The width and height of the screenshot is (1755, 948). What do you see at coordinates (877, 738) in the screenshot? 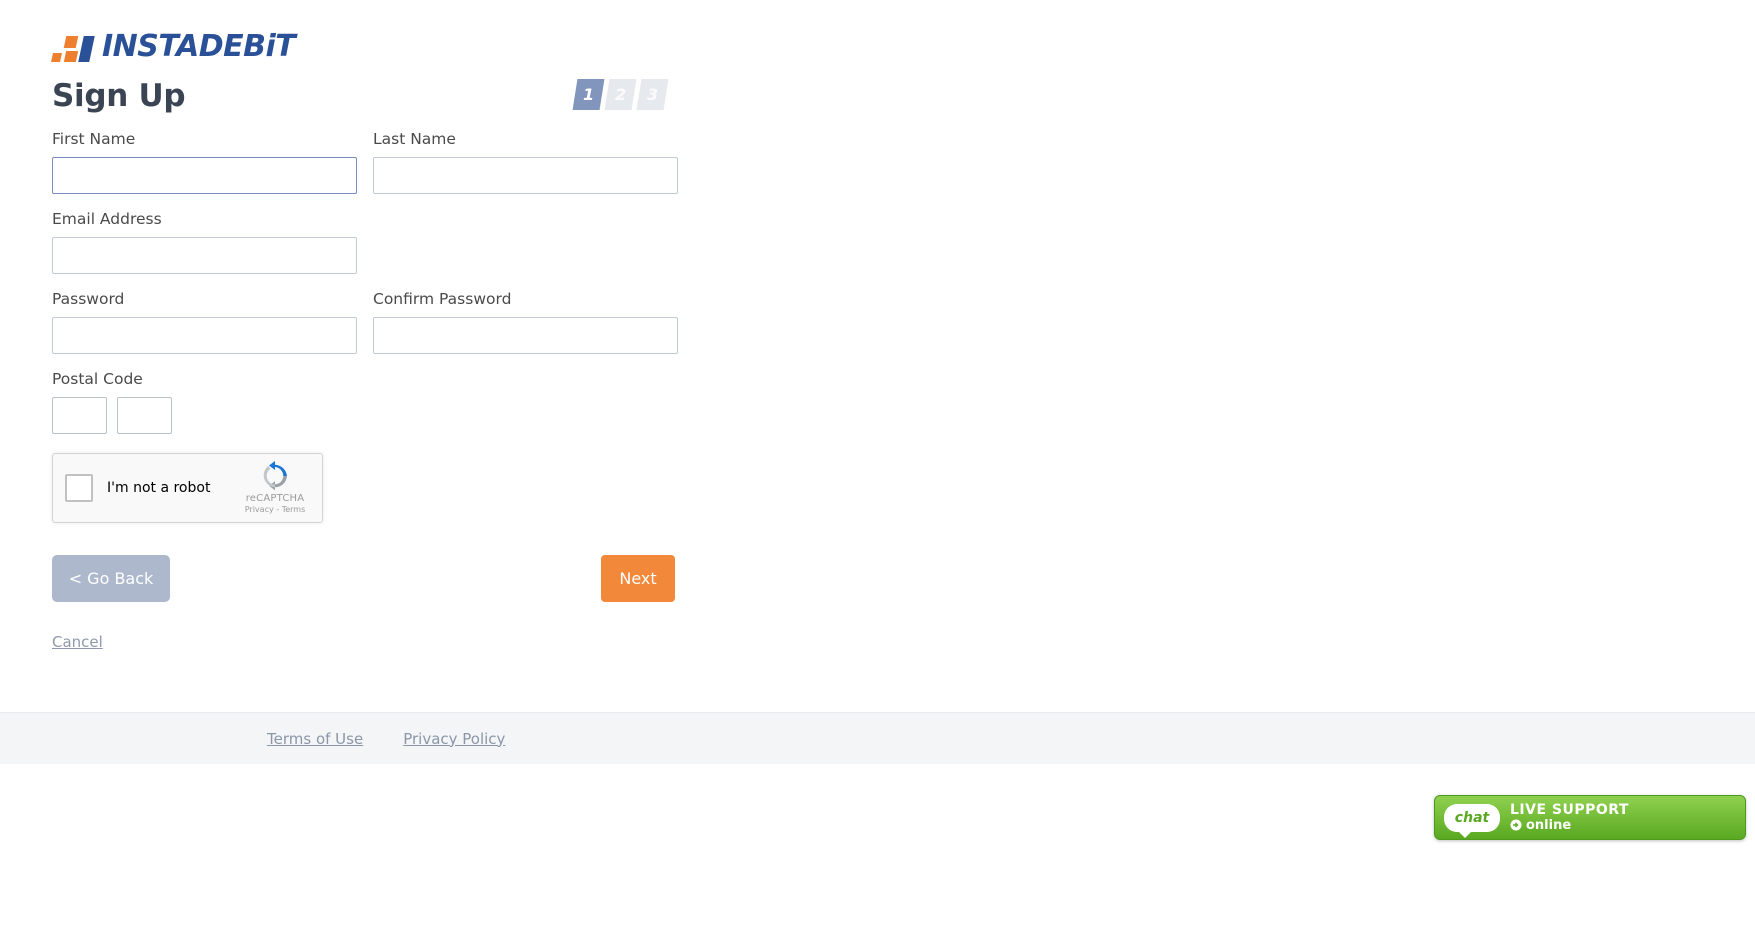
I see `footer: Terms of Use Privacy Policy` at bounding box center [877, 738].